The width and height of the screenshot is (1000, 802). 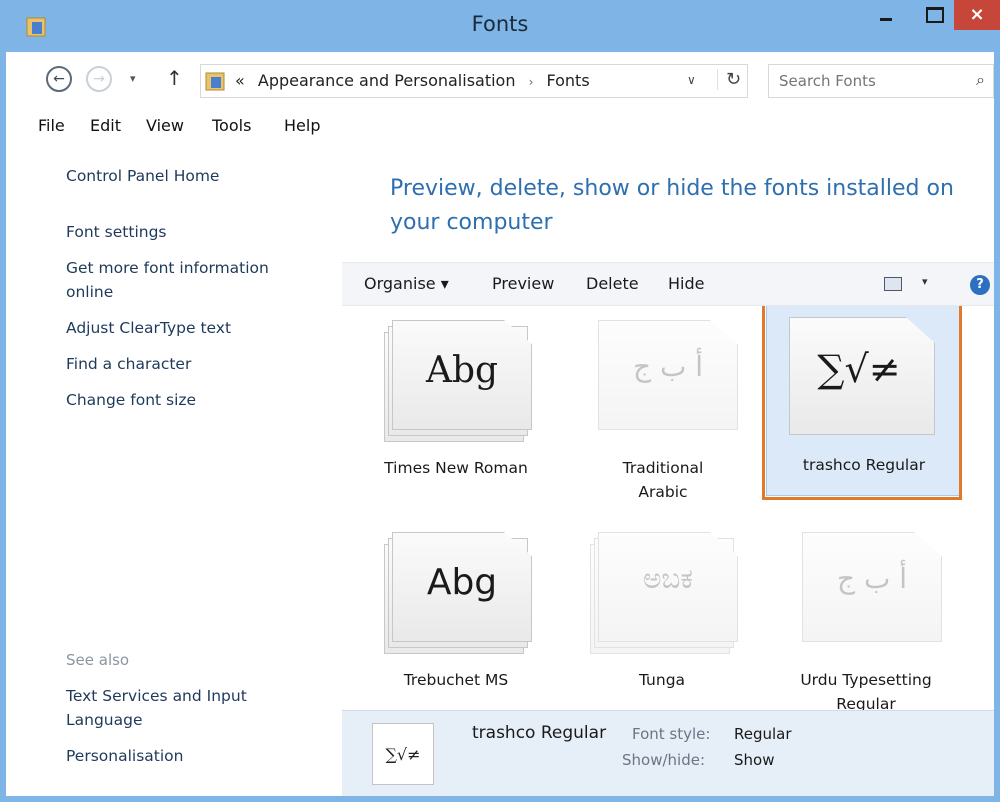 I want to click on breadcrumb-item-appearance: Appearance and Personalisation, so click(x=387, y=80).